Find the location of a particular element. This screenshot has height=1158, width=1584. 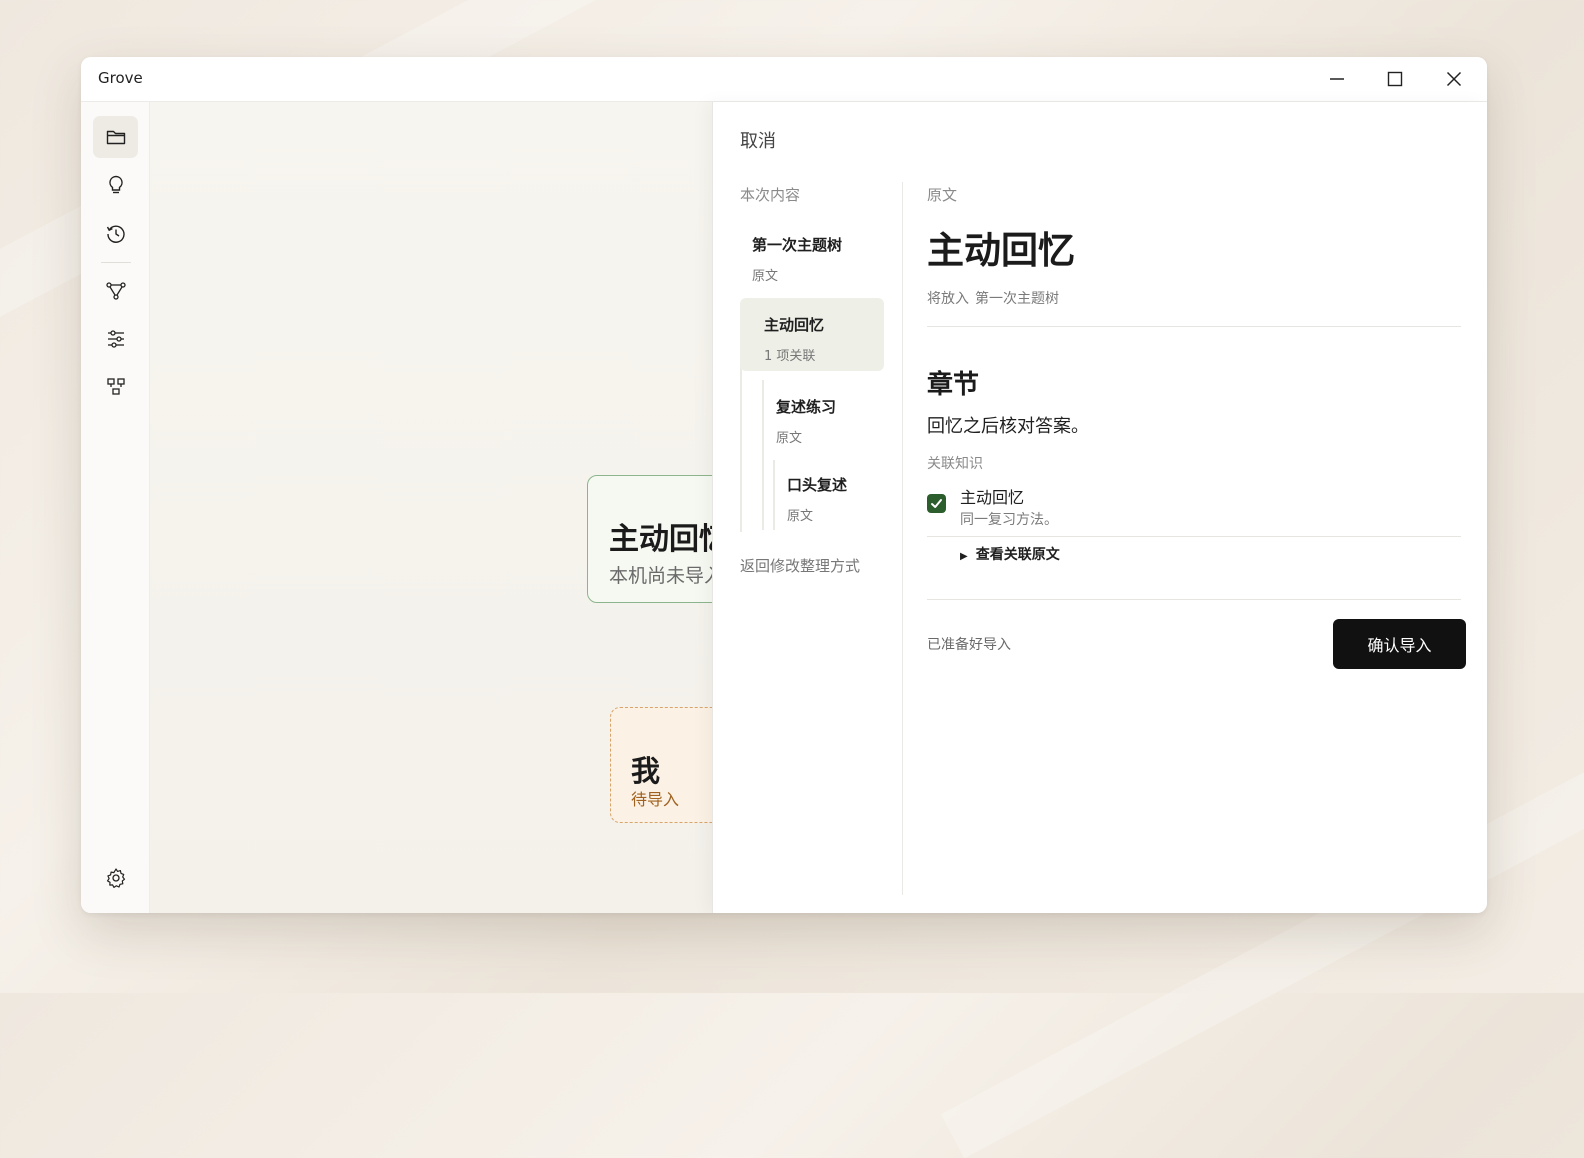

sliders-icon is located at coordinates (115, 339).